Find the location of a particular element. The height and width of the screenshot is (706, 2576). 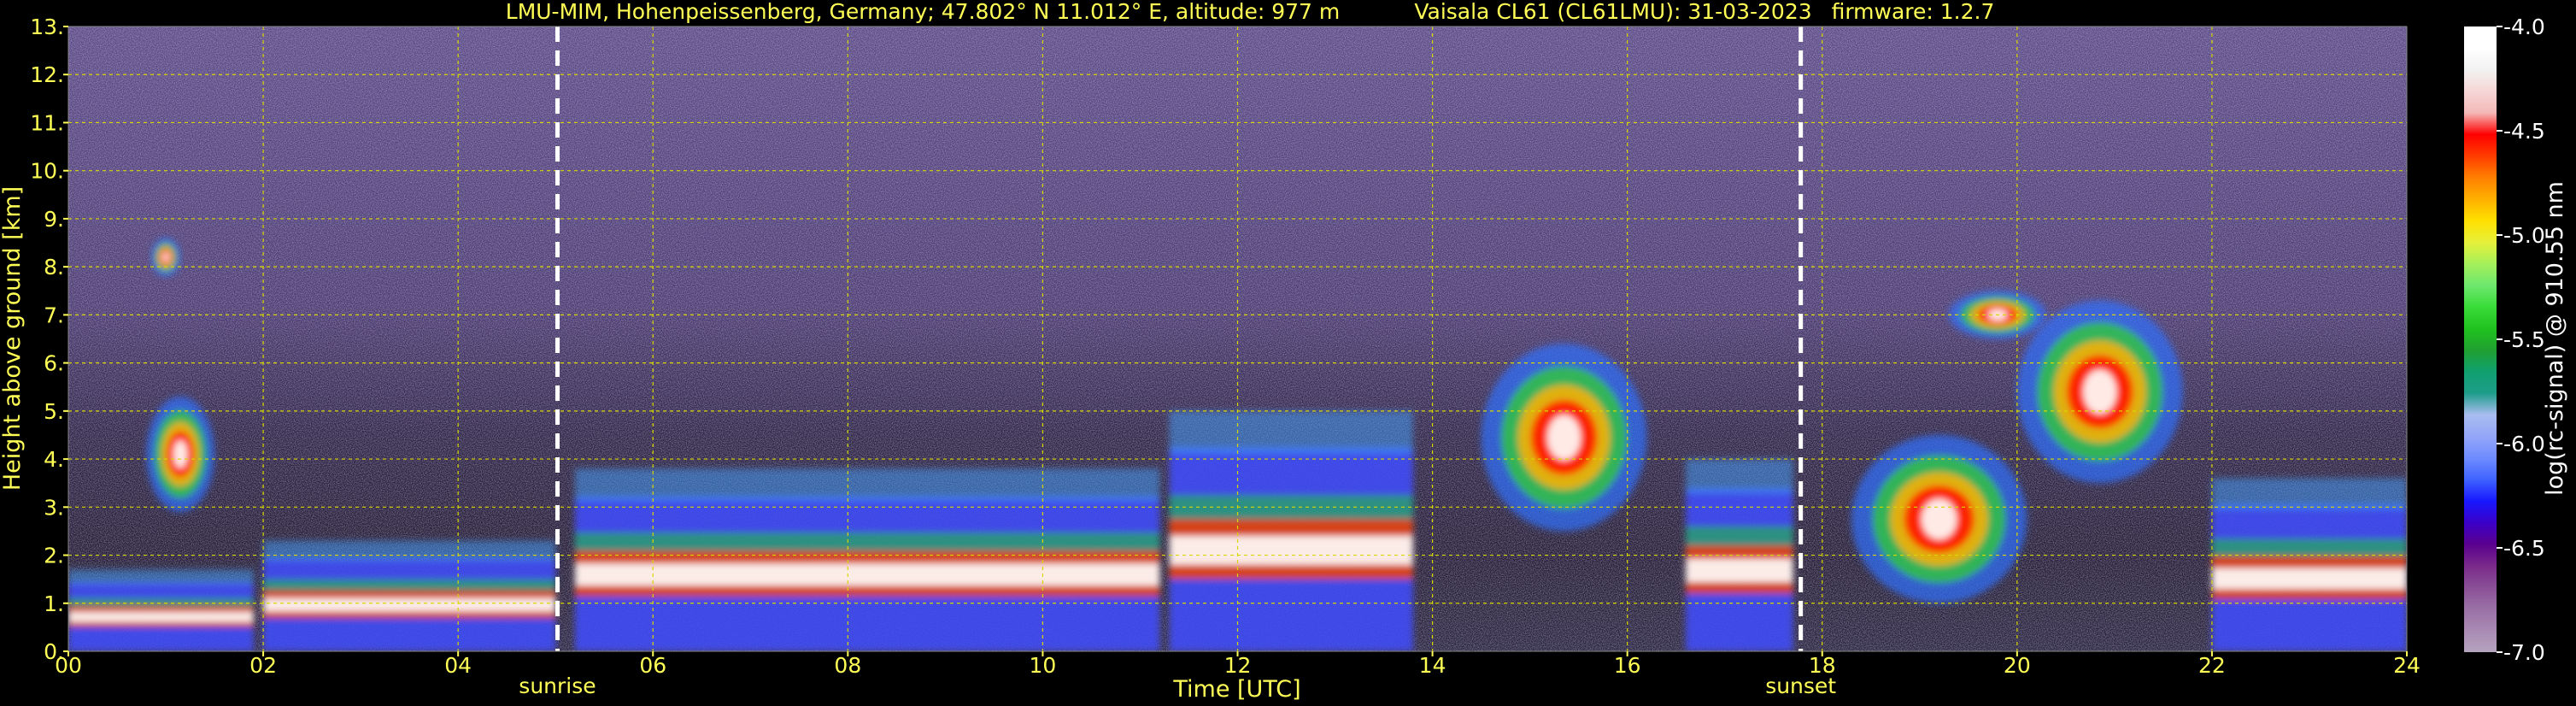

y-tick-label: 13. is located at coordinates (47, 27).